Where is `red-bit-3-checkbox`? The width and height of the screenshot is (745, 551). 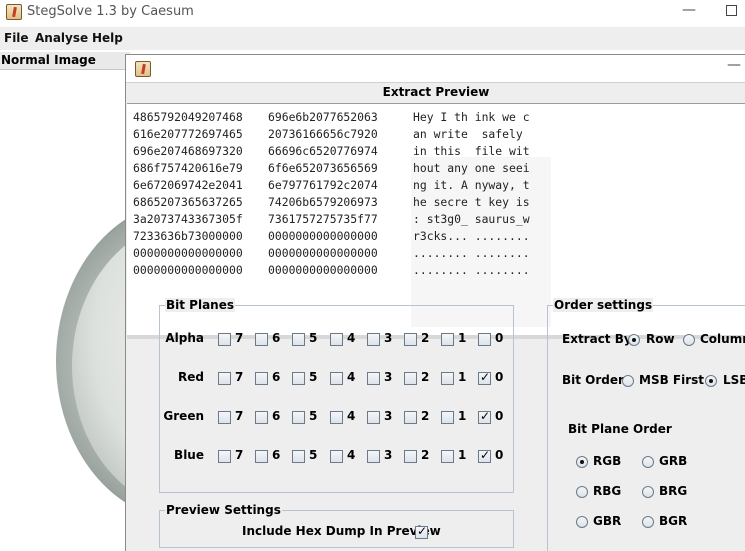 red-bit-3-checkbox is located at coordinates (373, 378).